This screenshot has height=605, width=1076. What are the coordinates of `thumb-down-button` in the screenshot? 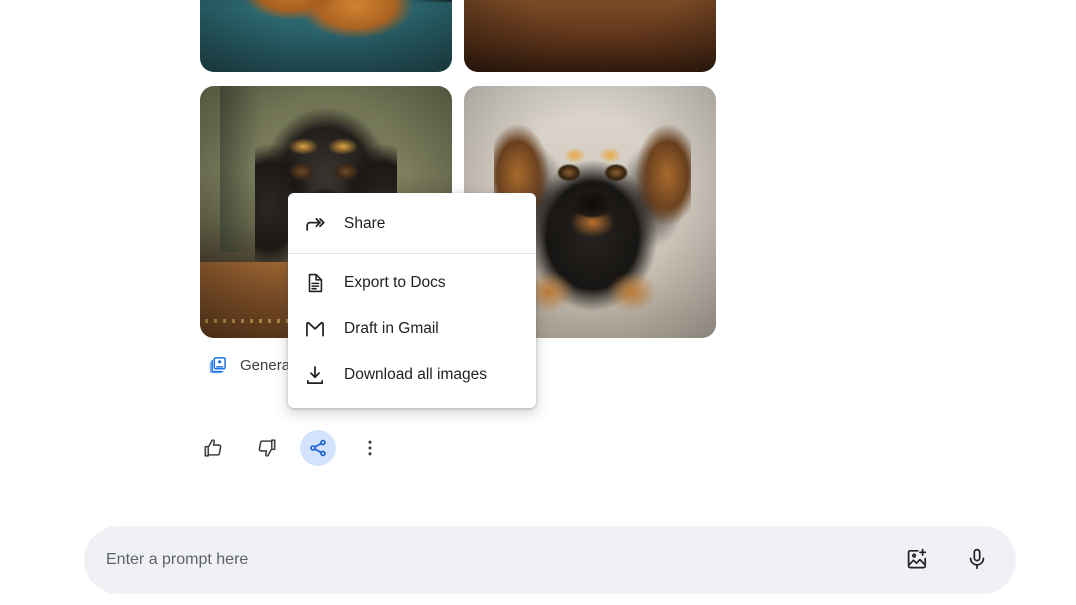 It's located at (266, 448).